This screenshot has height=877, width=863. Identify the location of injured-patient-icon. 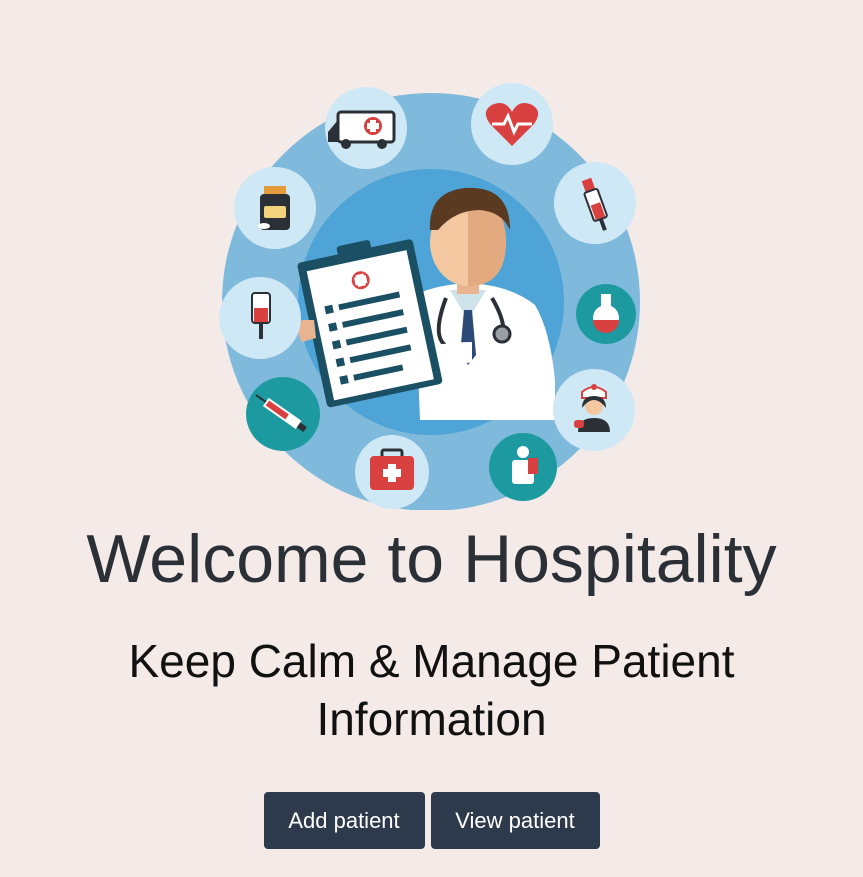
(523, 467).